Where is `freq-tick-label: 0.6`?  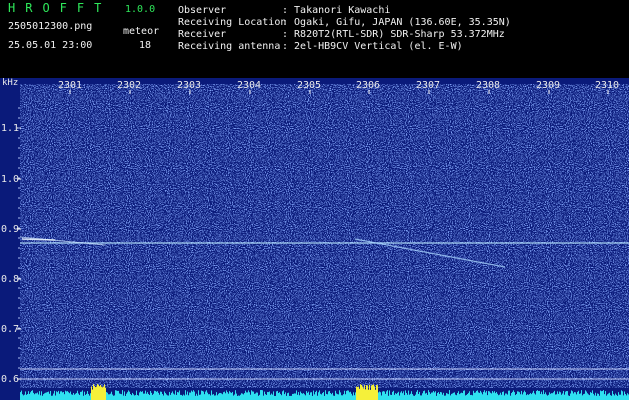
freq-tick-label: 0.6 is located at coordinates (10, 379).